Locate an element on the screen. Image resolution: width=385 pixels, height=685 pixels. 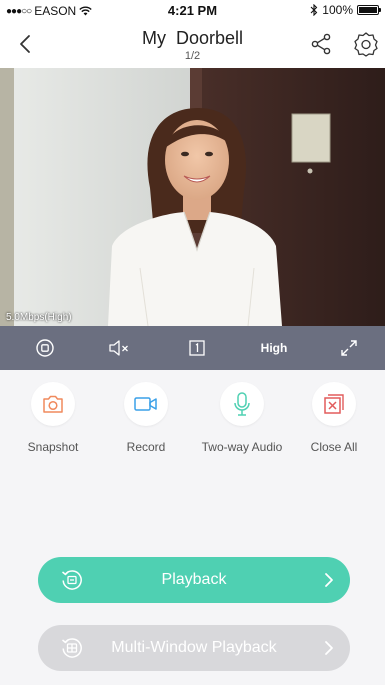
multi-window-history-icon is located at coordinates (72, 648).